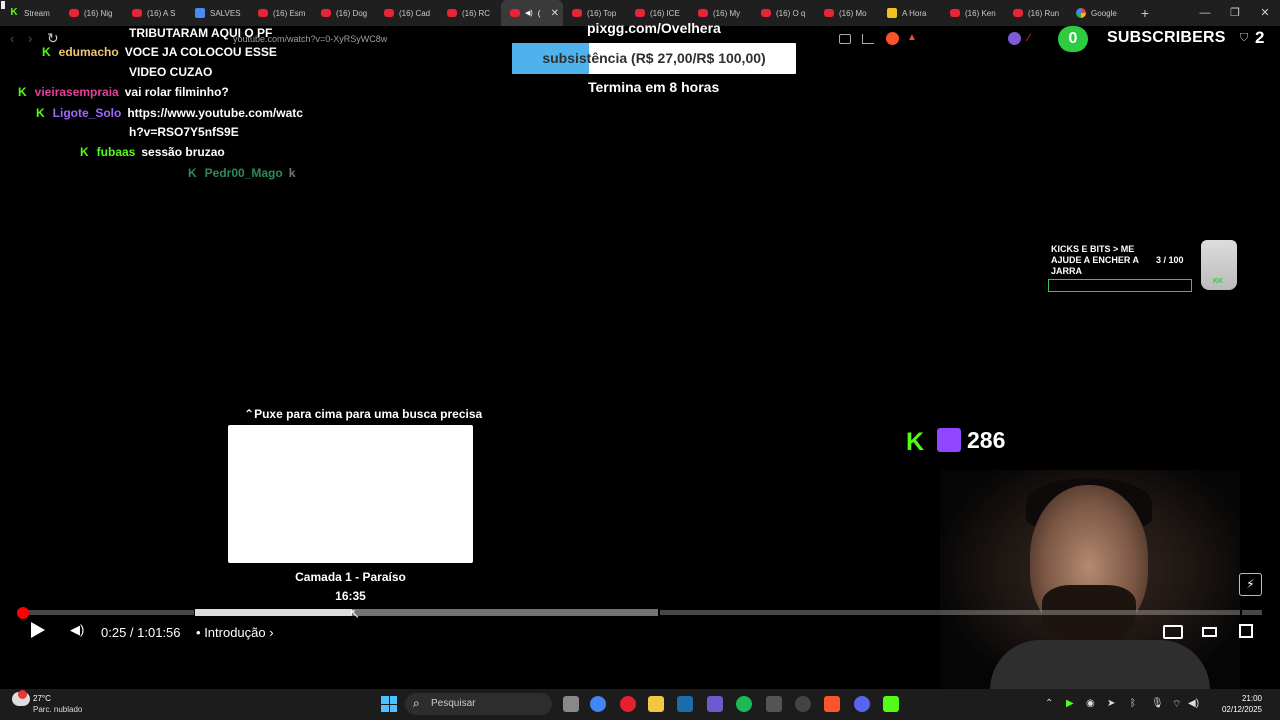 This screenshot has width=1280, height=720. I want to click on browser-tab-label: (16) Esm, so click(289, 13).